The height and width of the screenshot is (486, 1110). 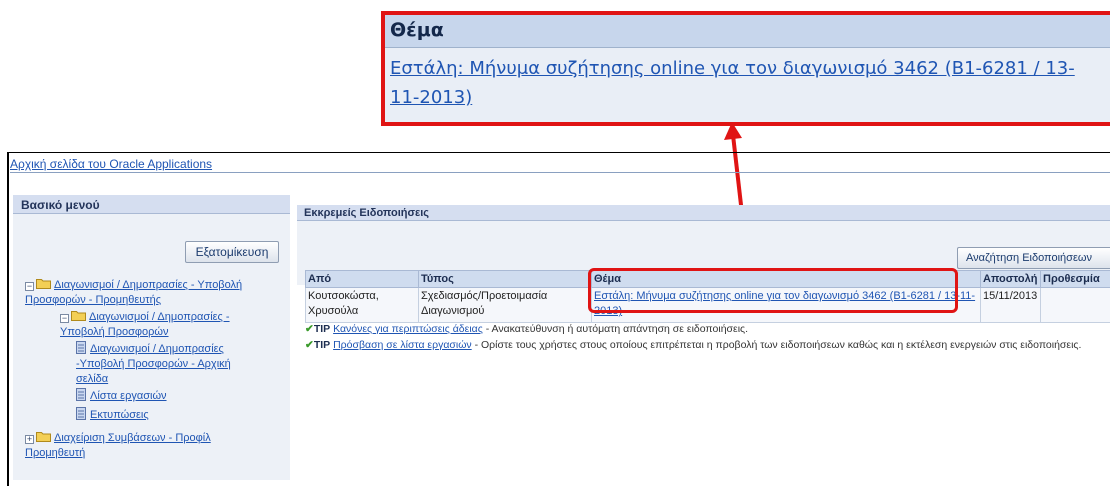 I want to click on expand-icon: +, so click(x=29, y=439).